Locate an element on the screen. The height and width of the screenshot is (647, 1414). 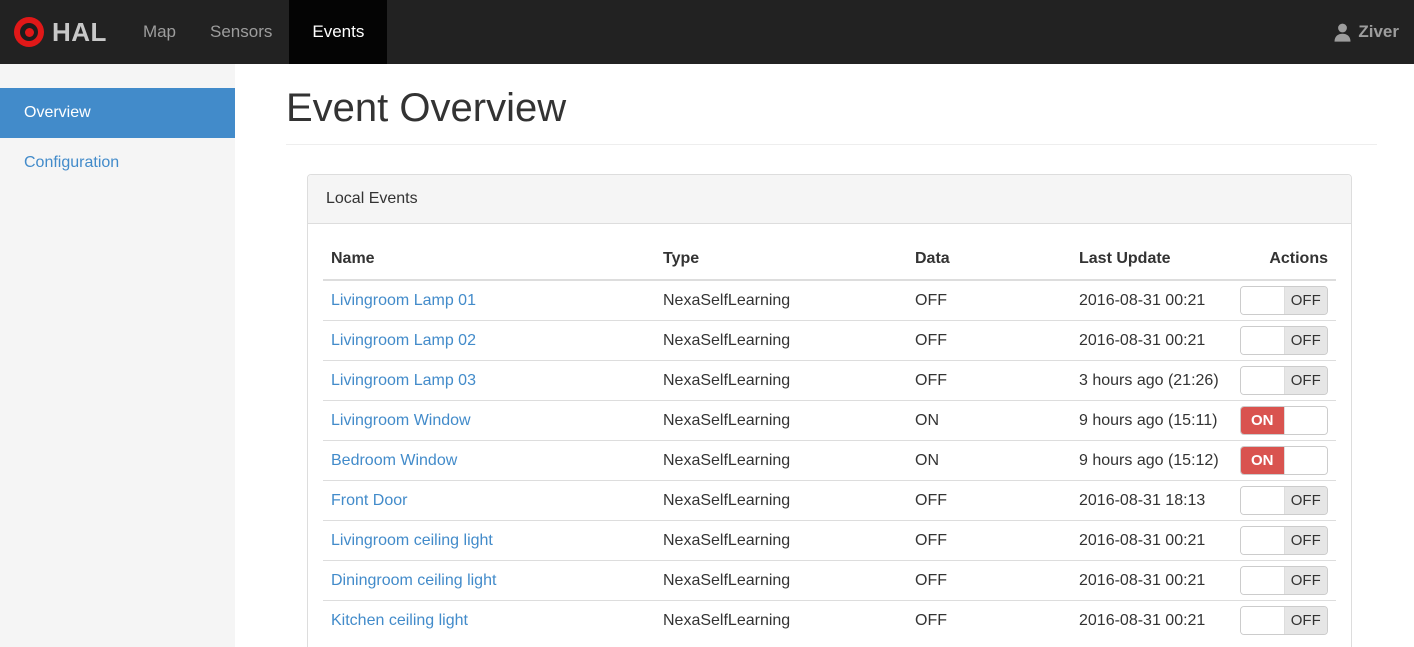
event-name-link: Livingroom Lamp 03 is located at coordinates (403, 380).